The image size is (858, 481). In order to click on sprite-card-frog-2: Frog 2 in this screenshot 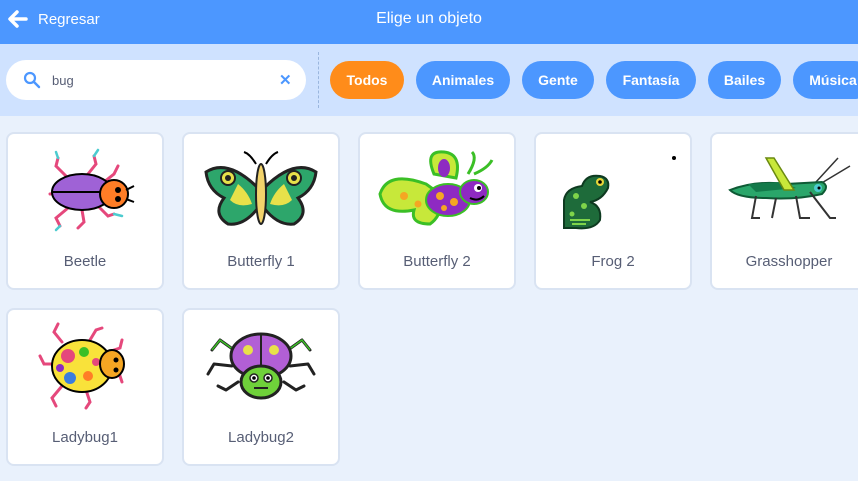, I will do `click(613, 211)`.